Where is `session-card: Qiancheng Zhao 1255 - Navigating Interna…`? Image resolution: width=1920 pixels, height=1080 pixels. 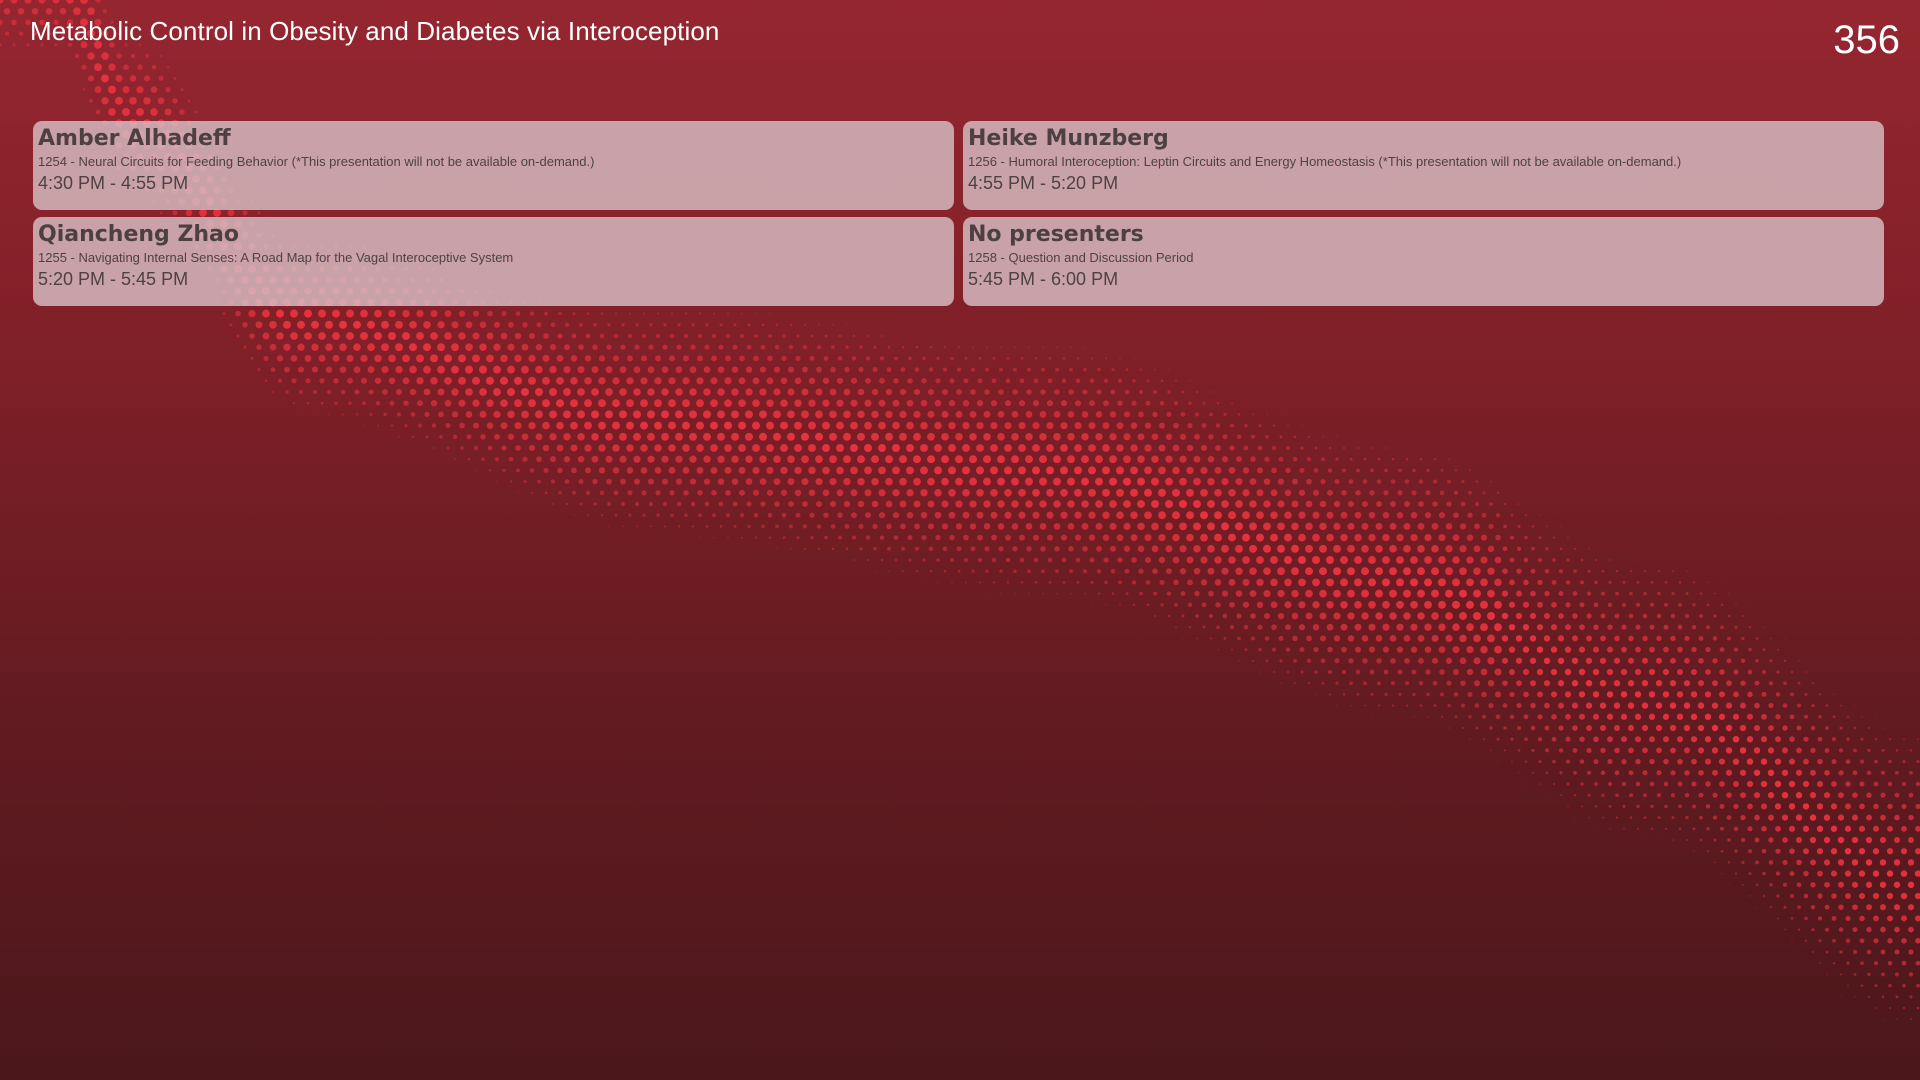 session-card: Qiancheng Zhao 1255 - Navigating Interna… is located at coordinates (493, 261).